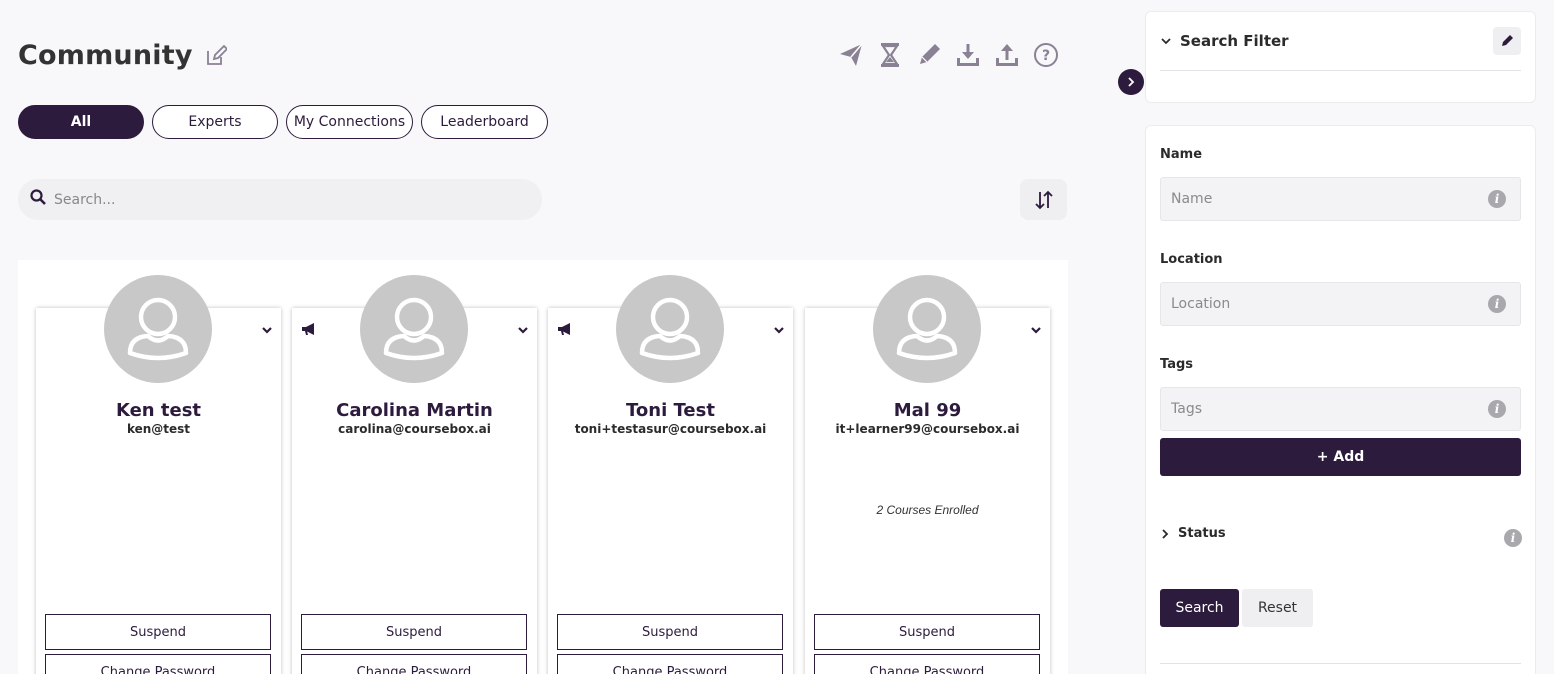 The width and height of the screenshot is (1554, 674). Describe the element at coordinates (274, 199) in the screenshot. I see `search-input` at that location.